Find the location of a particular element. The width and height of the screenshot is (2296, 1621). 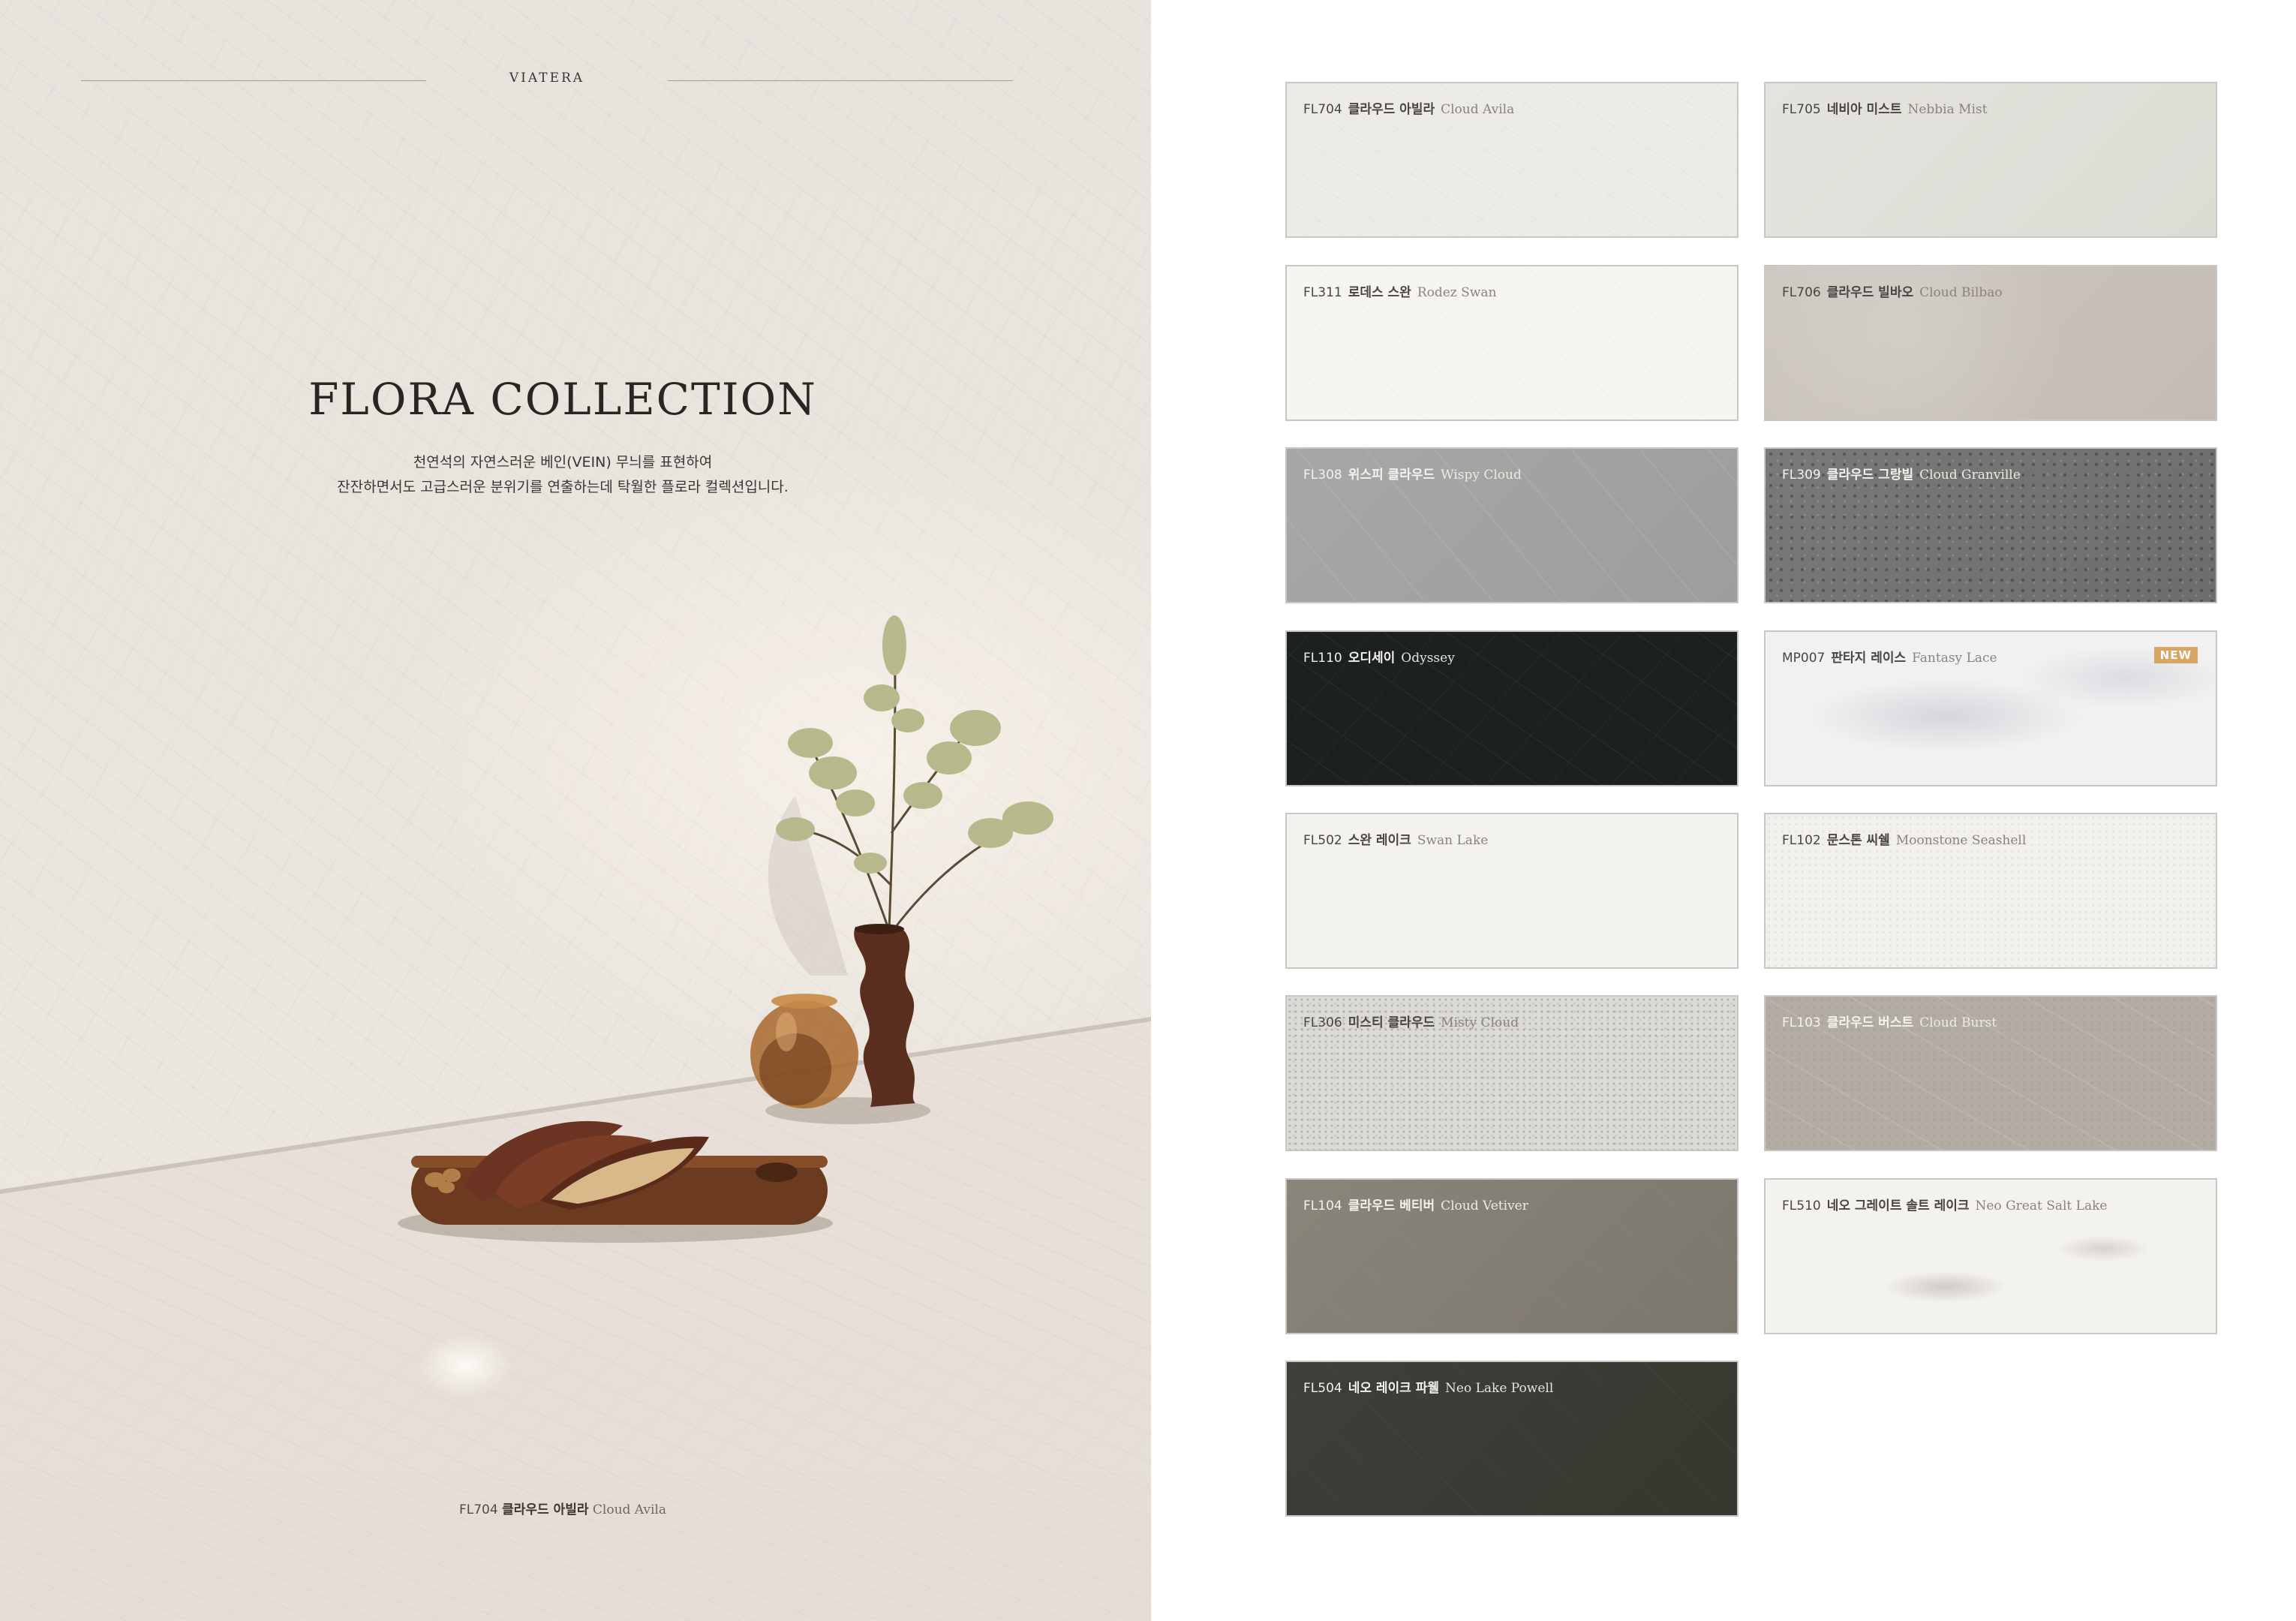

caption-english-name: Cloud Avila is located at coordinates (630, 1509).